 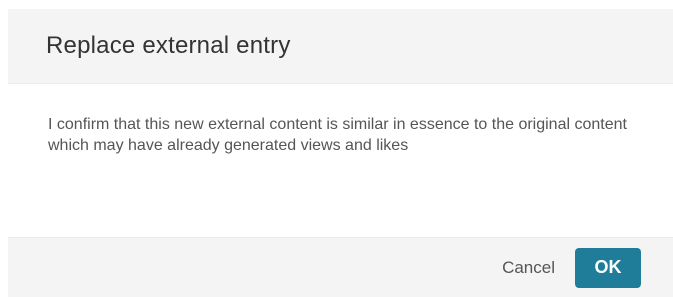 I want to click on dialog-title: Replace external entry, so click(x=168, y=45).